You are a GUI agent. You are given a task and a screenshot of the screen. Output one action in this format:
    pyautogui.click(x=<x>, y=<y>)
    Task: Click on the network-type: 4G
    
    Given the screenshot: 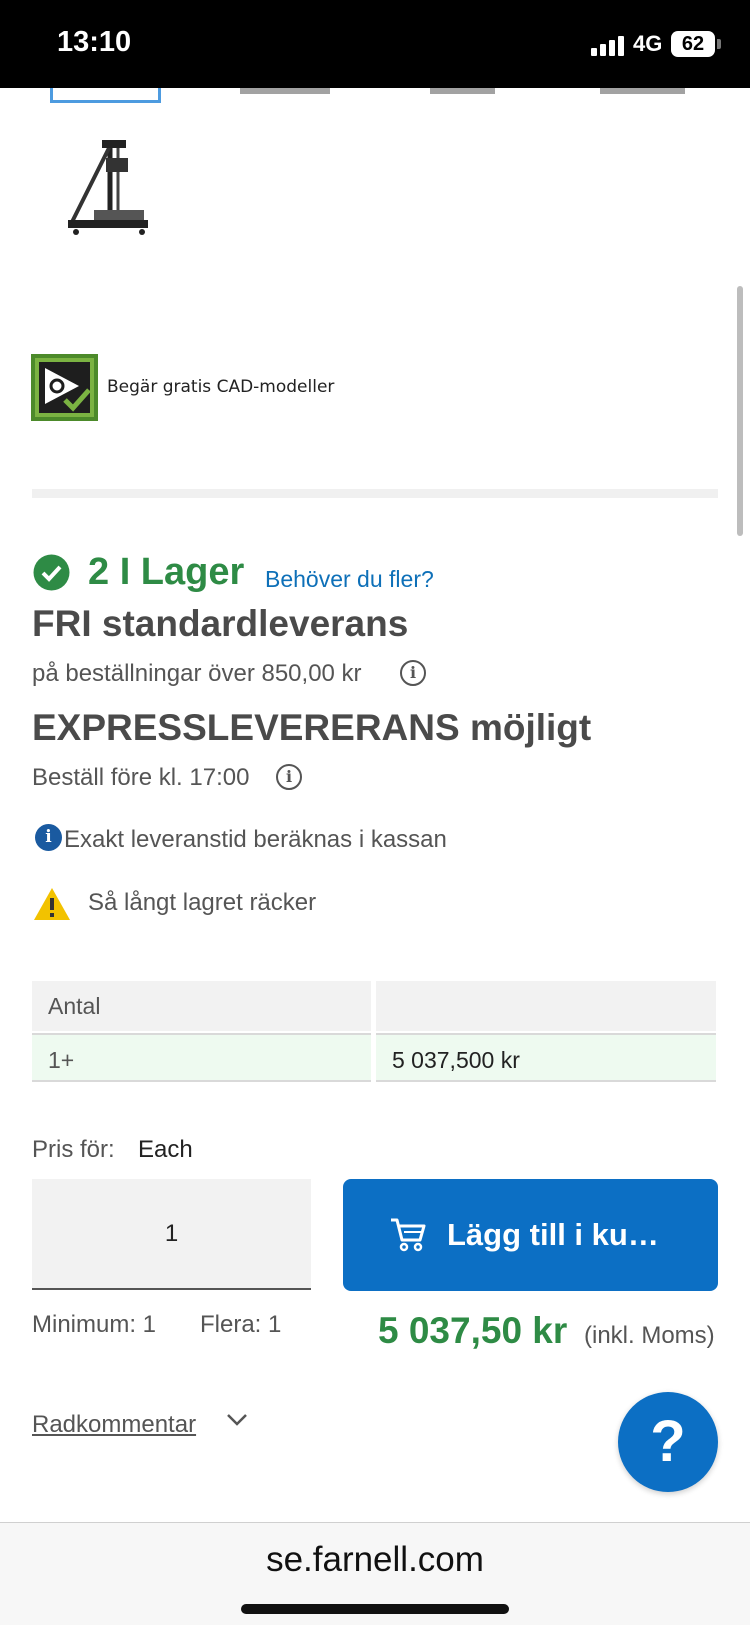 What is the action you would take?
    pyautogui.click(x=648, y=43)
    